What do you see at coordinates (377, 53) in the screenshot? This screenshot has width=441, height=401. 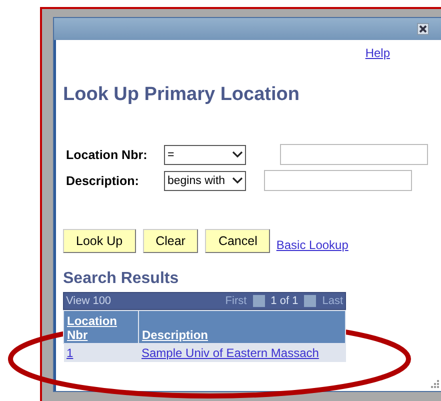 I see `help-link: Help` at bounding box center [377, 53].